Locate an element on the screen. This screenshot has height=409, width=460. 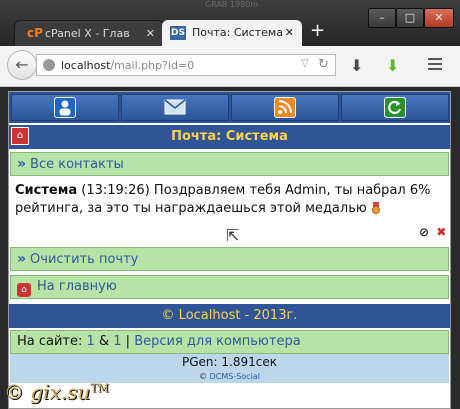
mail-icon is located at coordinates (175, 107).